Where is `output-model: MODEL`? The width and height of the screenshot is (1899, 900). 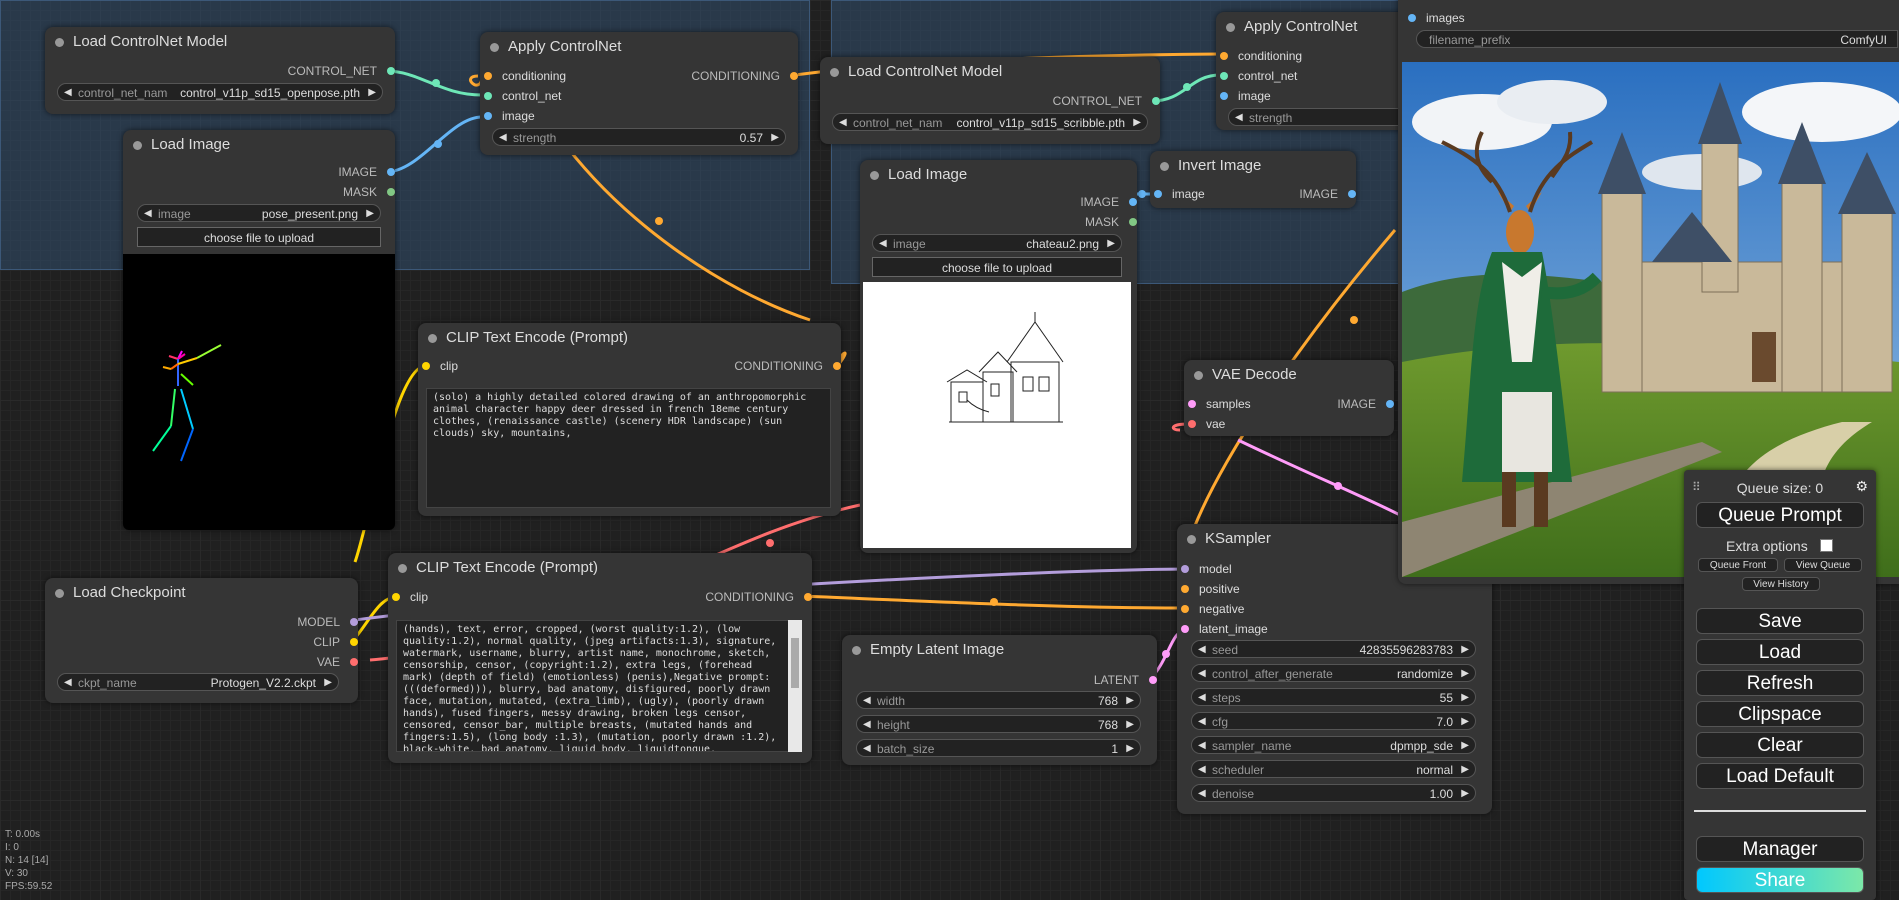
output-model: MODEL is located at coordinates (327, 622).